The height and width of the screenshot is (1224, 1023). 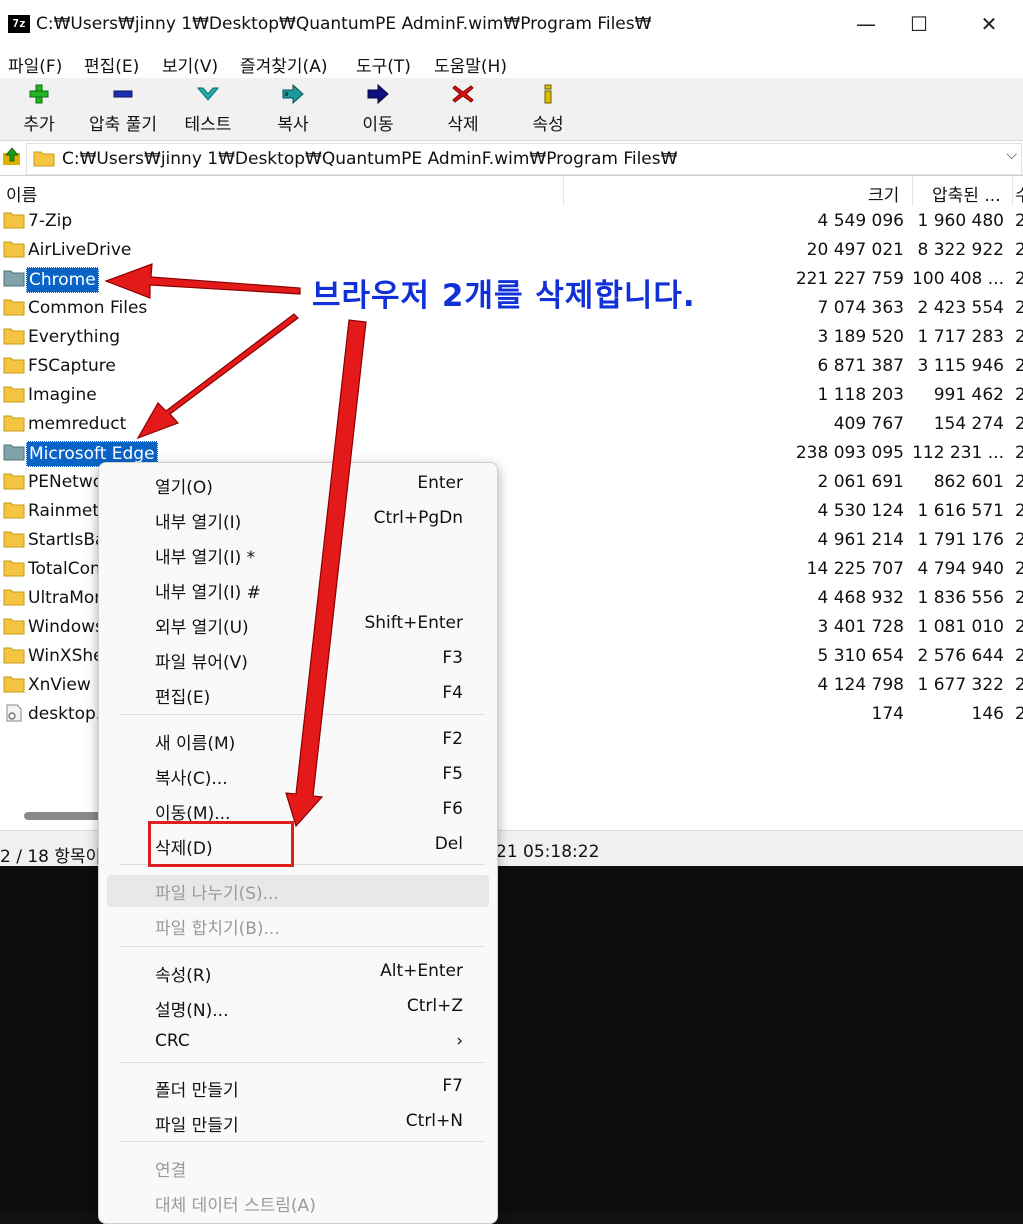 I want to click on table-row: Imagine 1 118 203 991 462 2, so click(x=511, y=395).